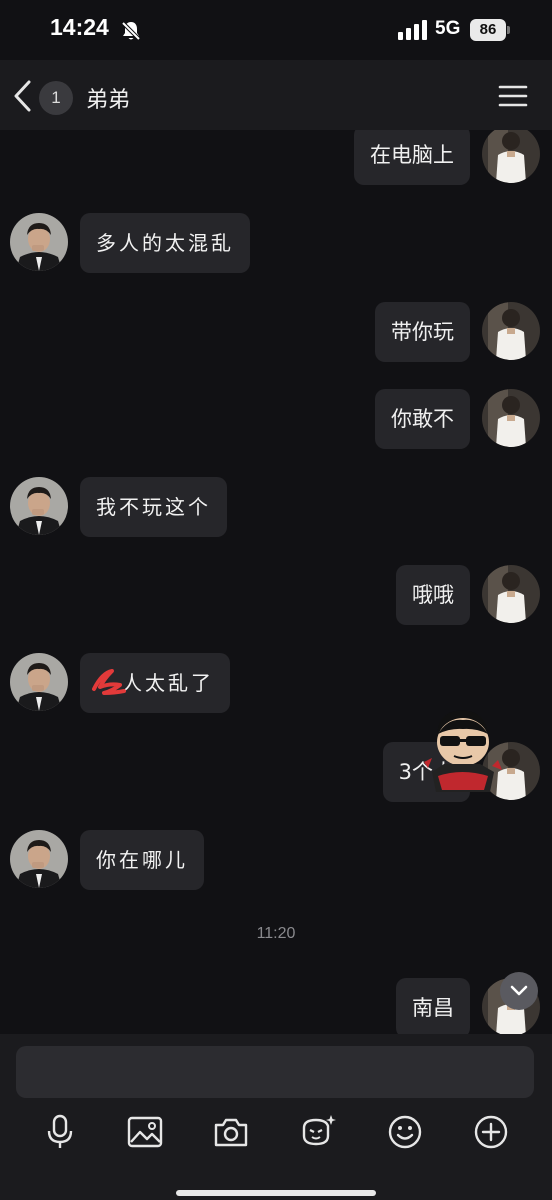 The width and height of the screenshot is (552, 1200). What do you see at coordinates (79, 27) in the screenshot?
I see `status-time: 14:24` at bounding box center [79, 27].